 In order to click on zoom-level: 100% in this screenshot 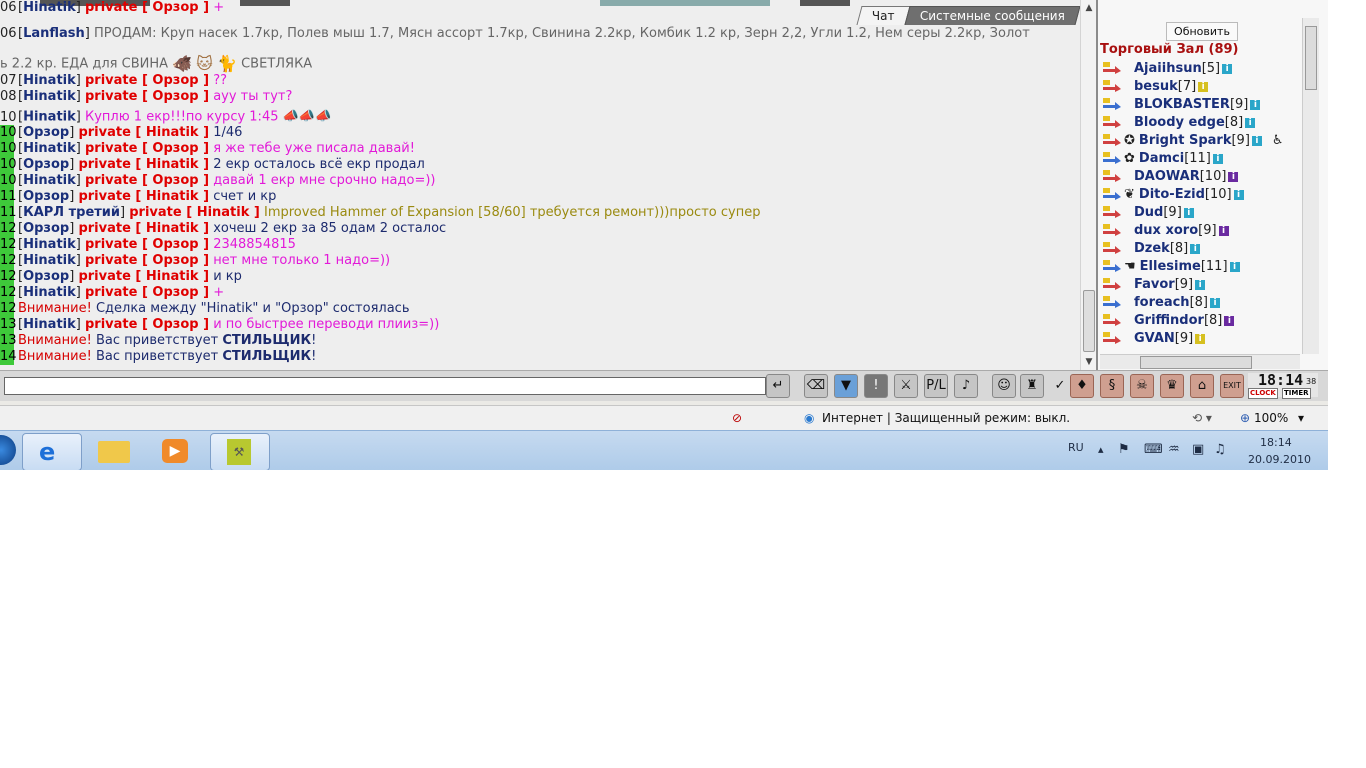, I will do `click(1271, 418)`.